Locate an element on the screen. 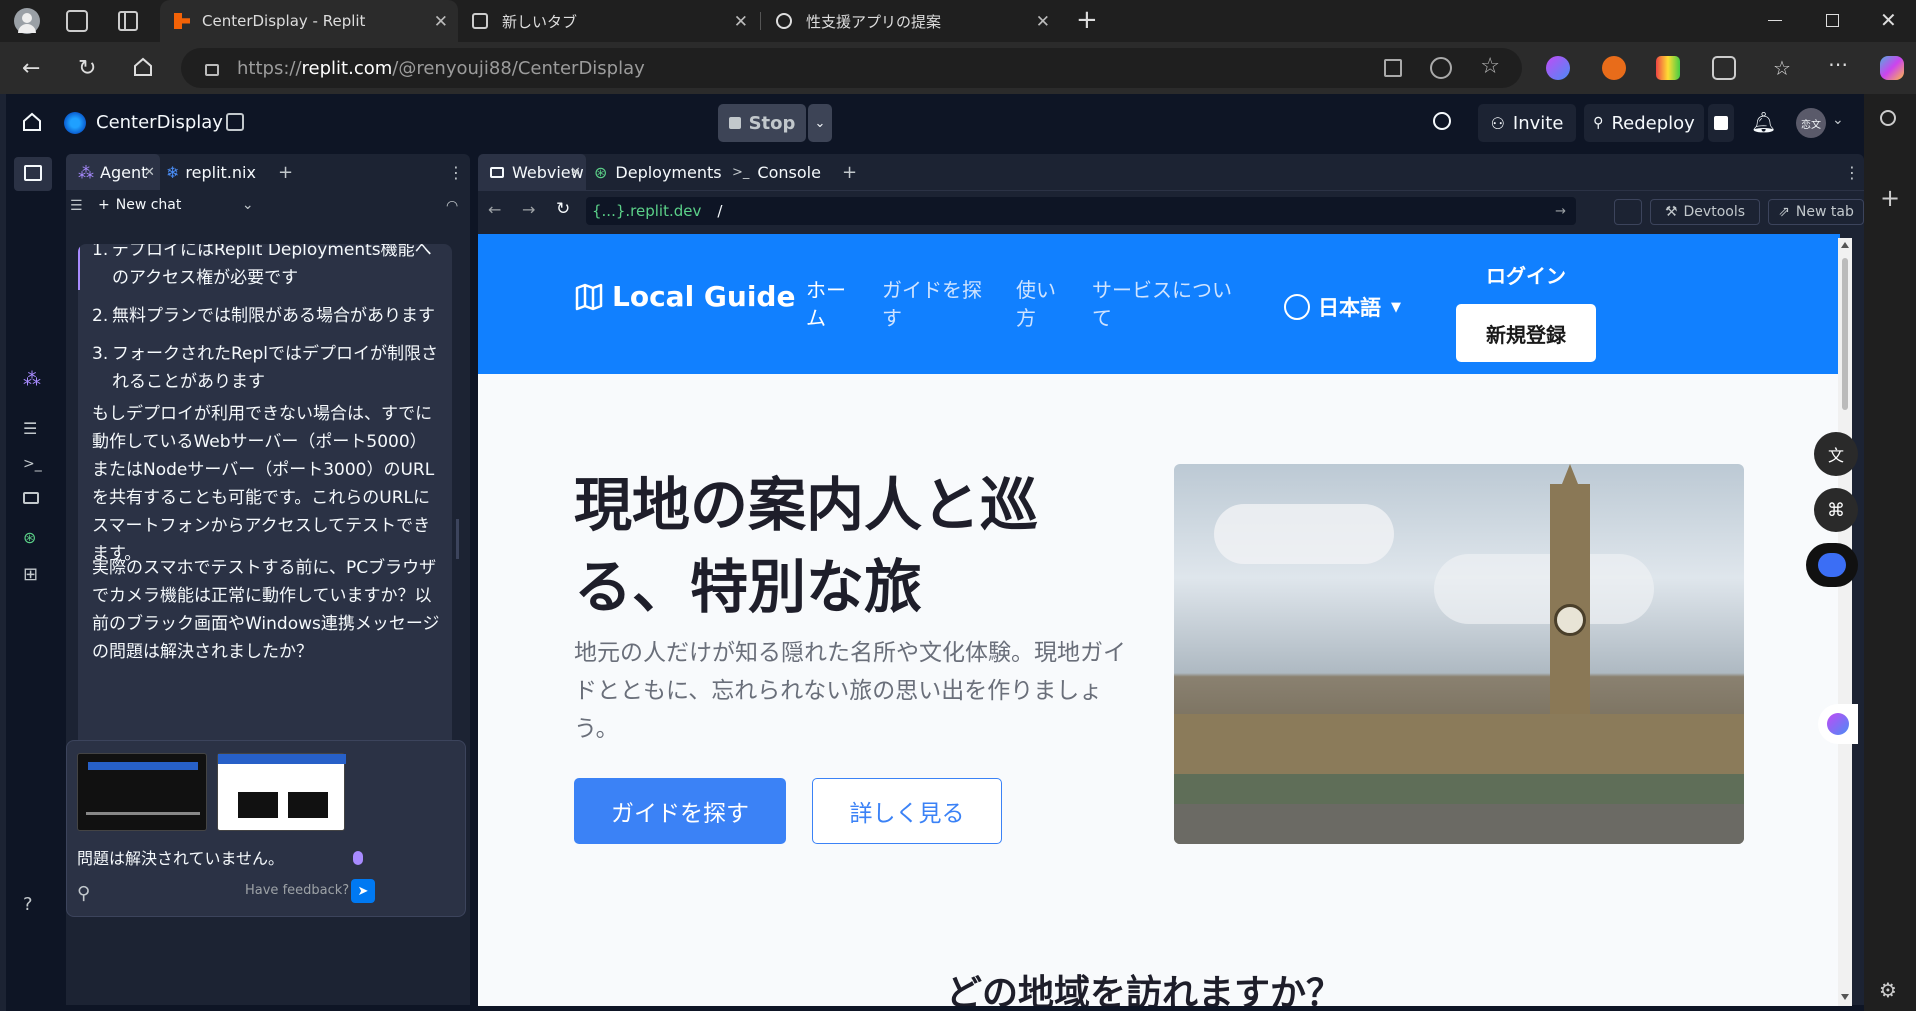 This screenshot has height=1011, width=1916. back-icon: ← is located at coordinates (31, 68).